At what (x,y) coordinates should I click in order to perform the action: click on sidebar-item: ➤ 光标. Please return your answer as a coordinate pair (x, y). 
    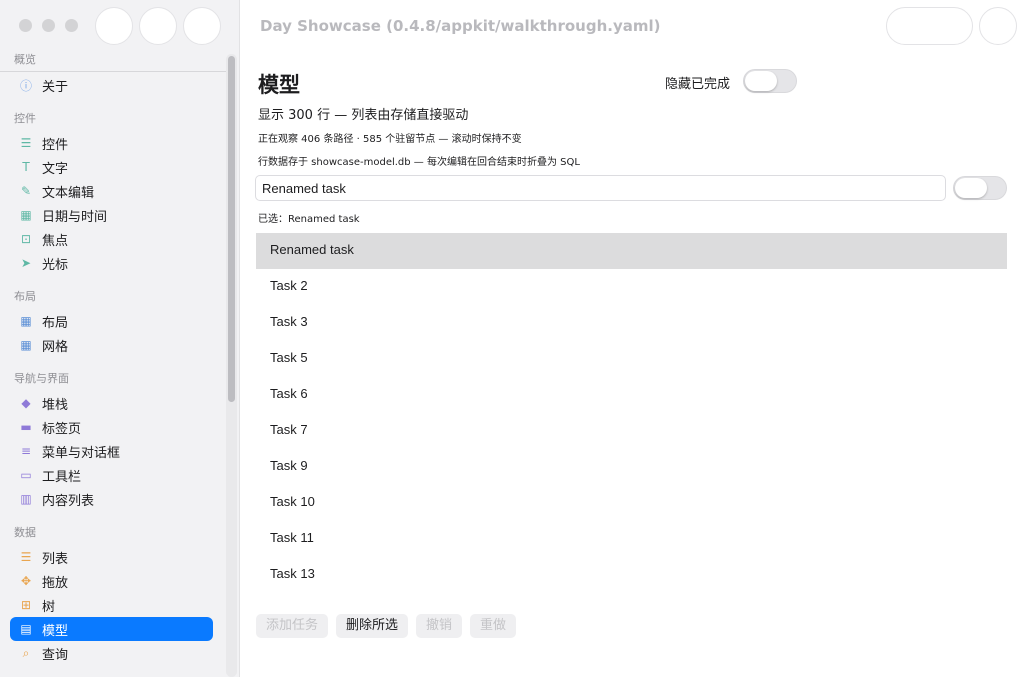
    Looking at the image, I should click on (111, 263).